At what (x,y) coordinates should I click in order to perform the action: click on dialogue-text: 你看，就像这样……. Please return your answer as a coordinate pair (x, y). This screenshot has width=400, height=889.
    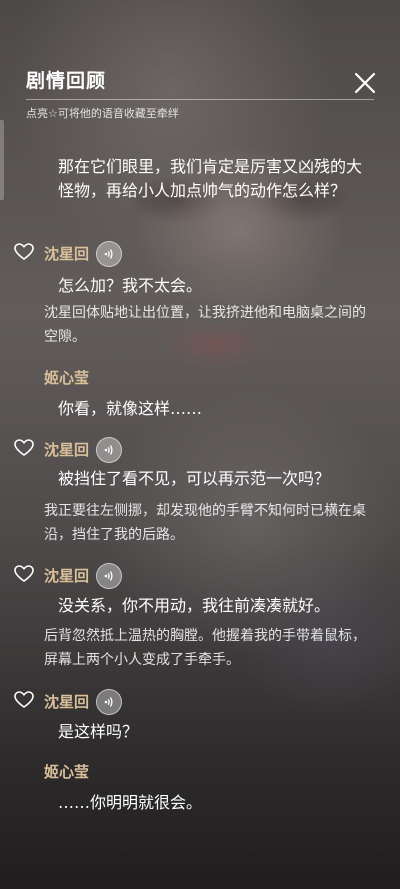
    Looking at the image, I should click on (130, 408).